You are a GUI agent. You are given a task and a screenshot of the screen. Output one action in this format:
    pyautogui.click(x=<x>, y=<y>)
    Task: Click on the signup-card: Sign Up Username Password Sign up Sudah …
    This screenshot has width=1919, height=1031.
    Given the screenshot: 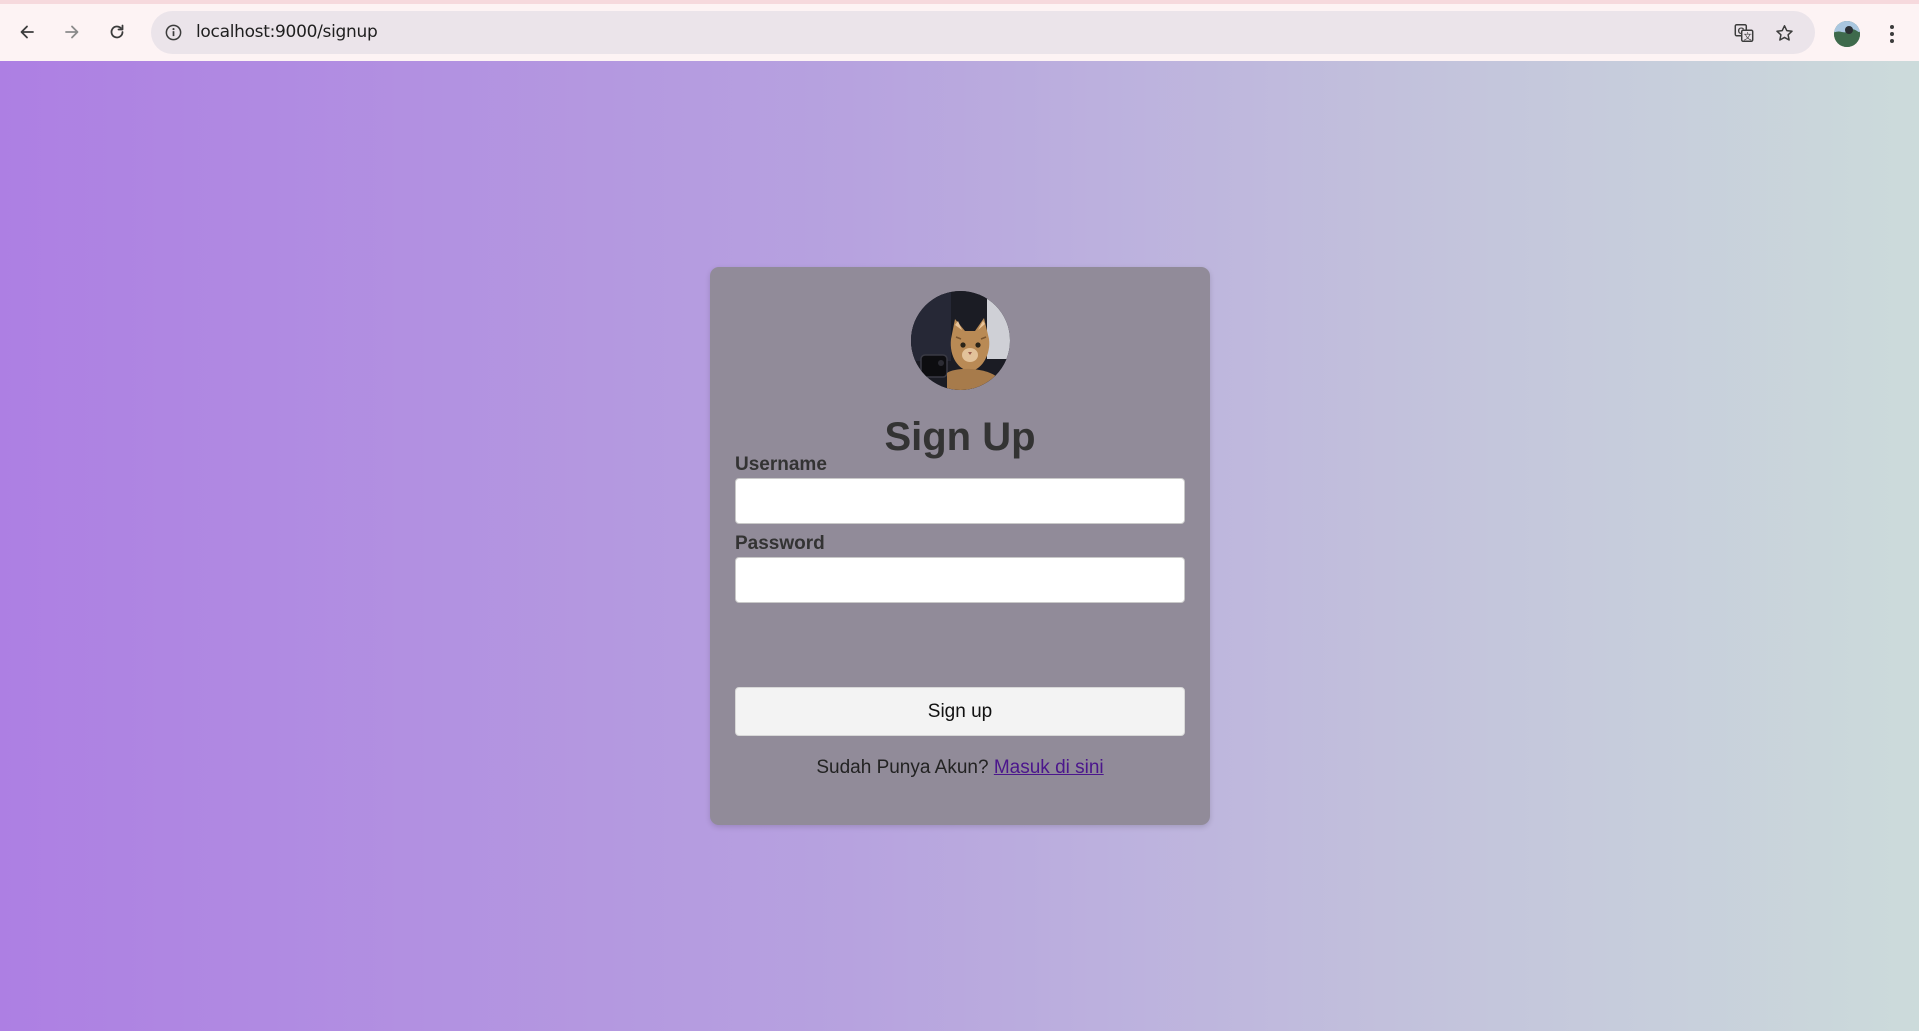 What is the action you would take?
    pyautogui.click(x=960, y=546)
    